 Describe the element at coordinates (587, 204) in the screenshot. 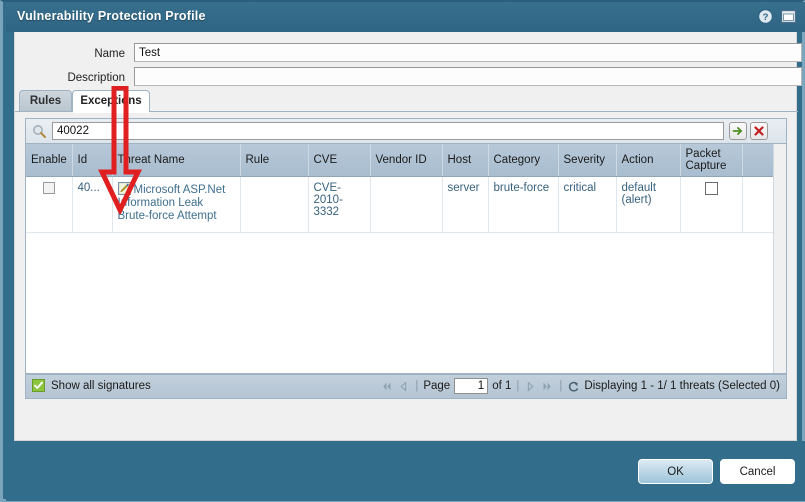

I see `cell-severity: critical` at that location.